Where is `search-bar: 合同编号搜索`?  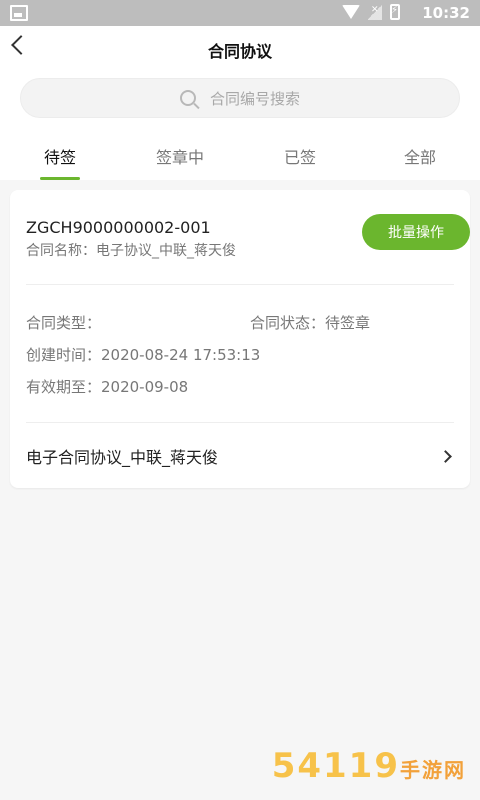
search-bar: 合同编号搜索 is located at coordinates (240, 98).